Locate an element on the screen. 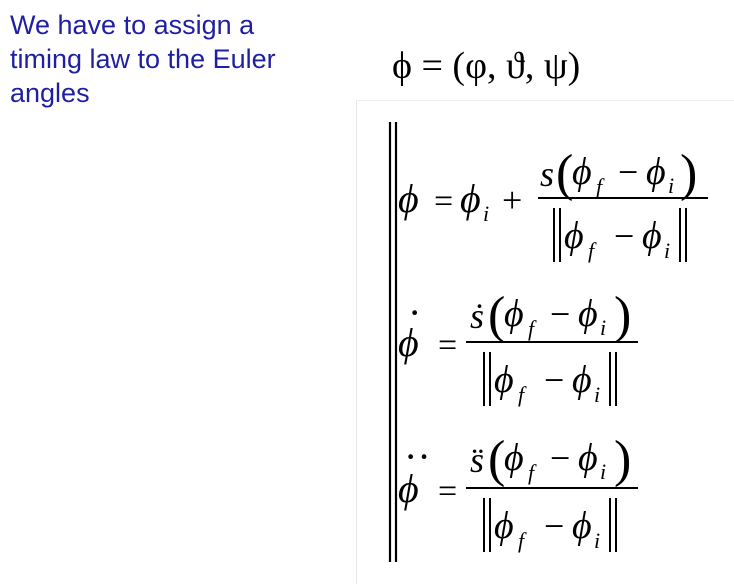  eq3-s-ddot: s̈ is located at coordinates (477, 460).